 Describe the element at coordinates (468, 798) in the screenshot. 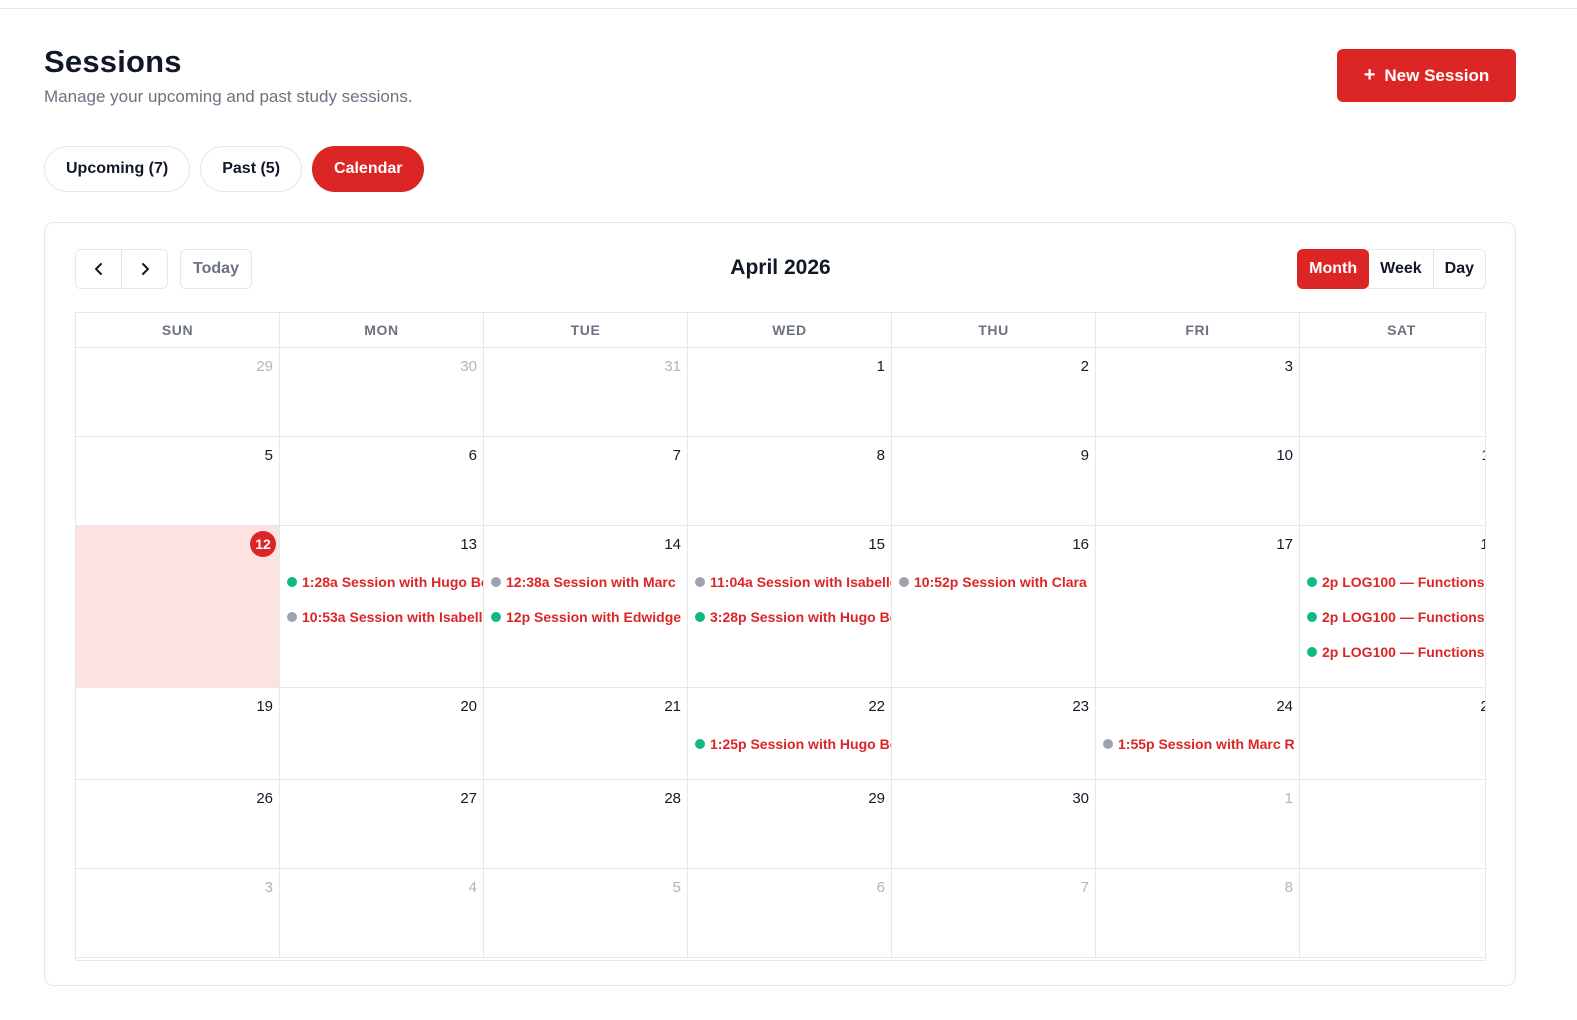

I see `day-number: 27` at that location.